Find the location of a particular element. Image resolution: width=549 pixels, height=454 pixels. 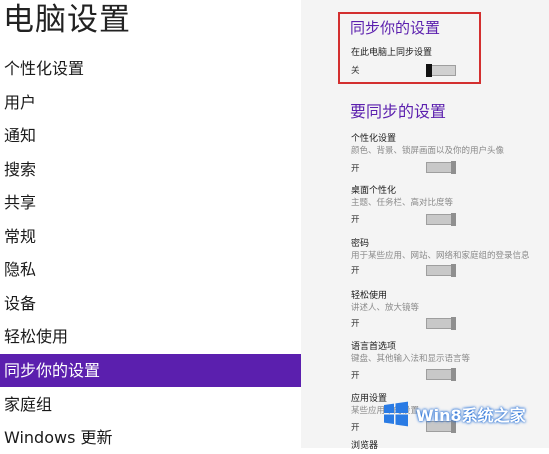

sync-heading: 同步你的设置 is located at coordinates (395, 28).